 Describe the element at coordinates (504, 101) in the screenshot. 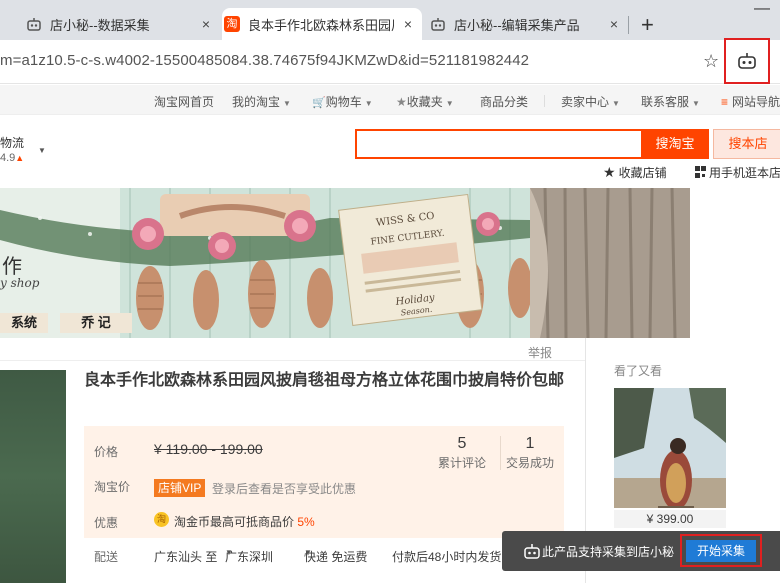

I see `nav-categories: 商品分类` at that location.